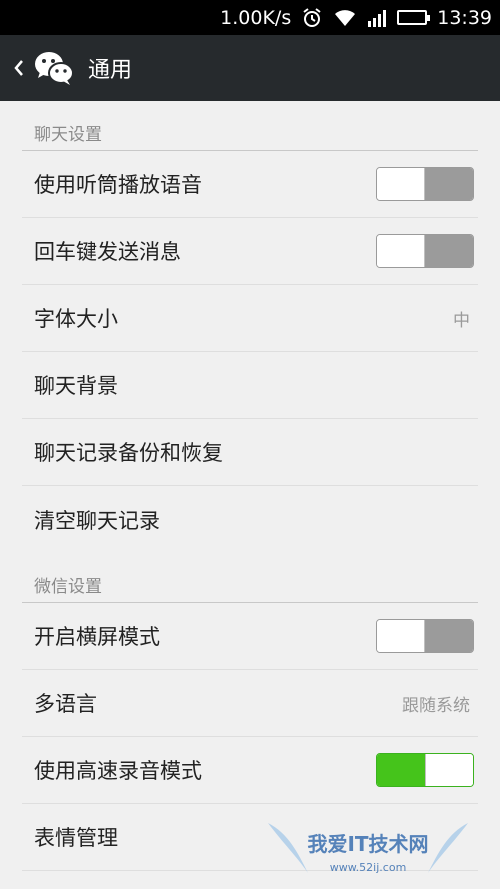  I want to click on wifi-icon, so click(345, 18).